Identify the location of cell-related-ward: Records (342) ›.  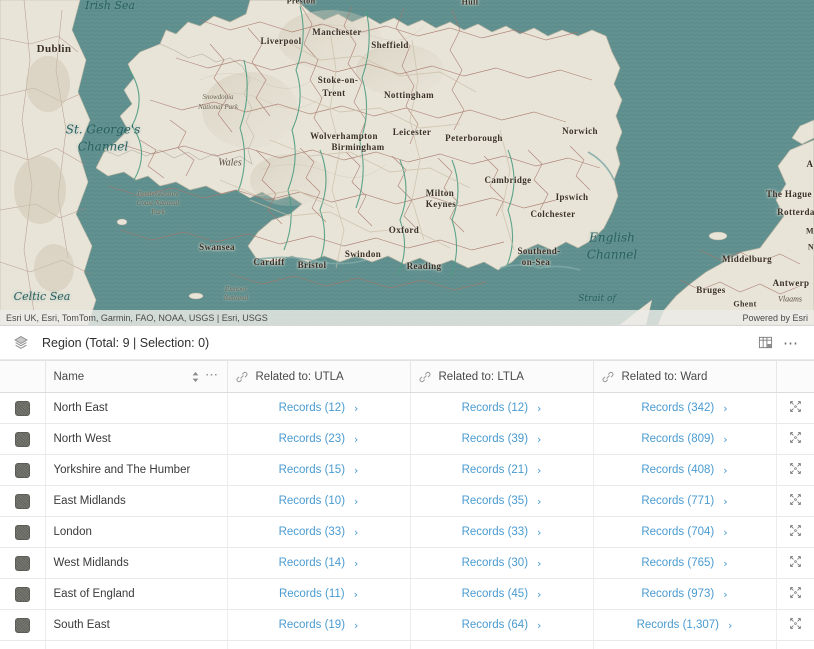
(685, 408).